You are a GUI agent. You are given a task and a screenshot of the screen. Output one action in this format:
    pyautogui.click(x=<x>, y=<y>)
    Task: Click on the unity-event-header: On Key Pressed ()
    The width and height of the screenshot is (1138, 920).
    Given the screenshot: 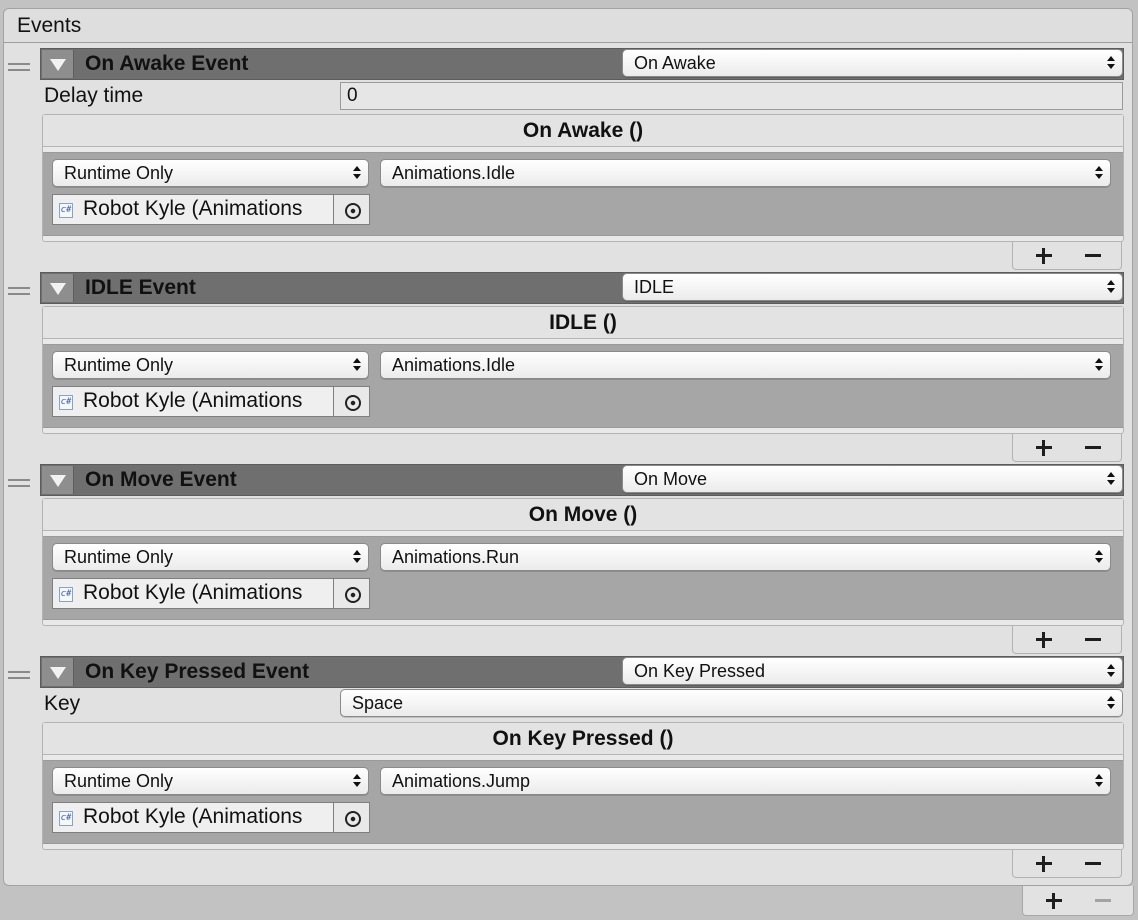 What is the action you would take?
    pyautogui.click(x=583, y=739)
    